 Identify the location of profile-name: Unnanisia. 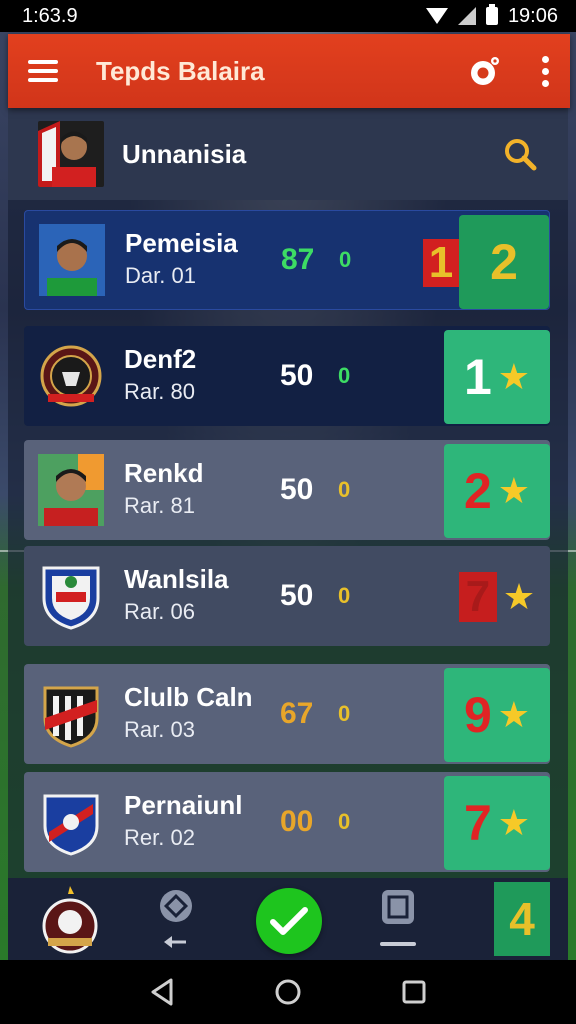
(184, 153).